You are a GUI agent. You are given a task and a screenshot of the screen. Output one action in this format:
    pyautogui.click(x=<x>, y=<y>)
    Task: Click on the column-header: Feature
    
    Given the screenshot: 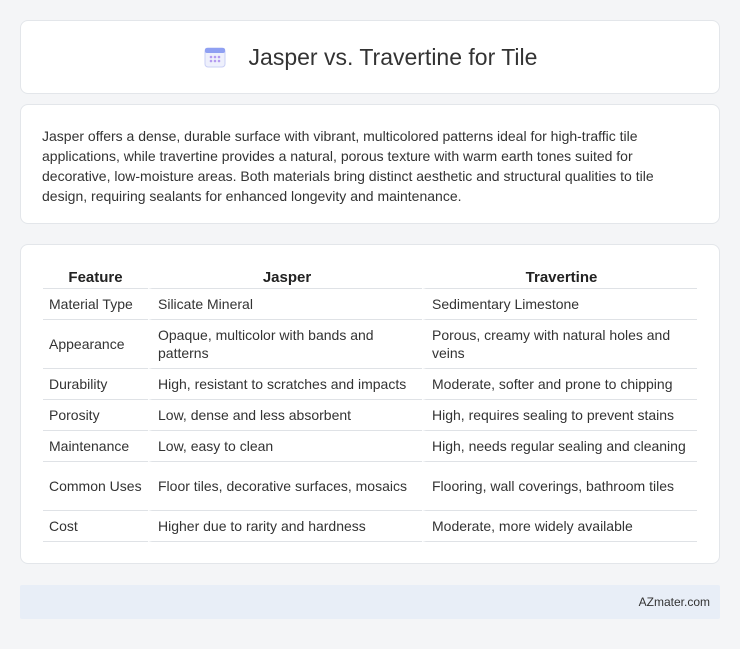 What is the action you would take?
    pyautogui.click(x=95, y=277)
    